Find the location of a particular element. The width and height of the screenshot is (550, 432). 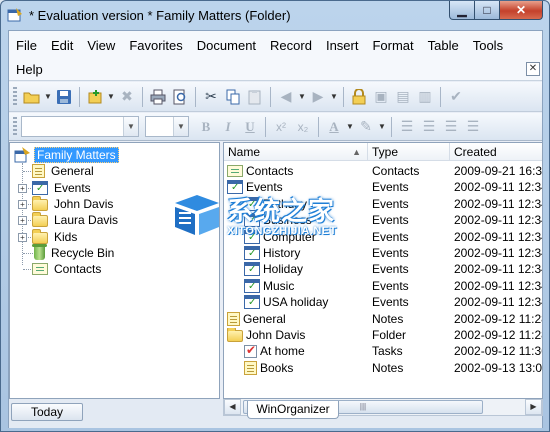

task-icon is located at coordinates (250, 351).